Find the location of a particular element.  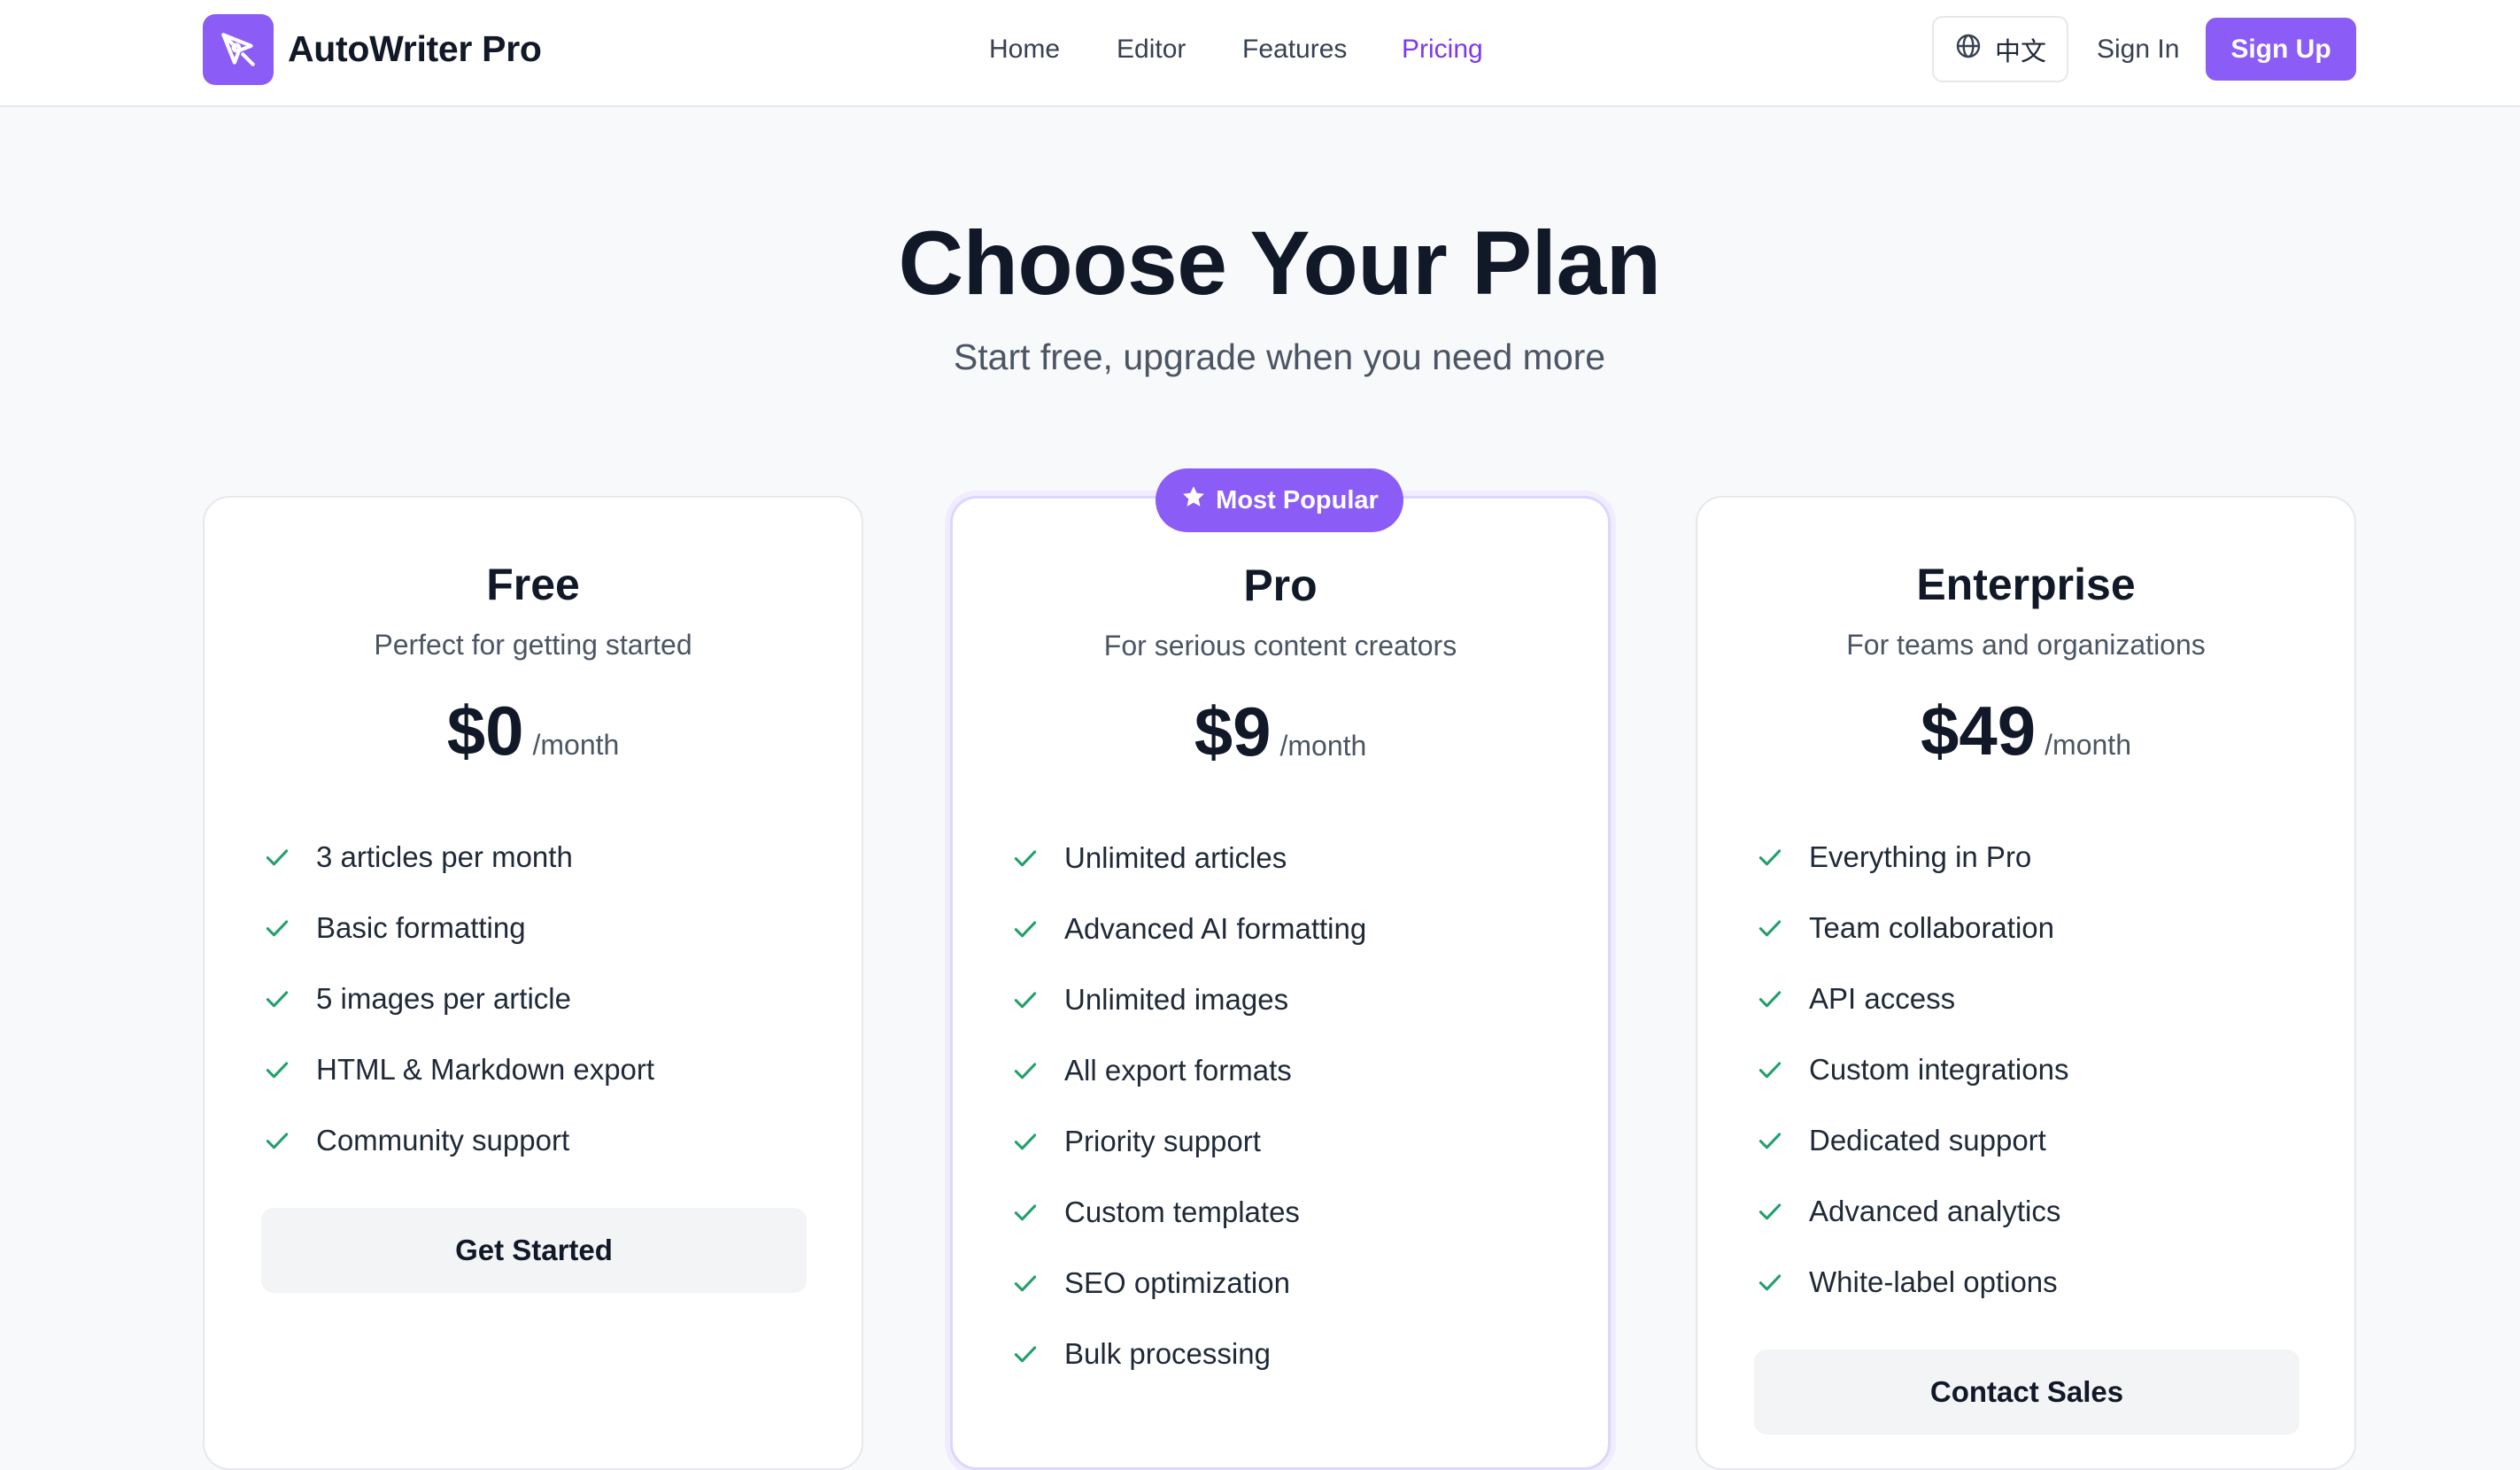

feature-label: API access is located at coordinates (1882, 998).